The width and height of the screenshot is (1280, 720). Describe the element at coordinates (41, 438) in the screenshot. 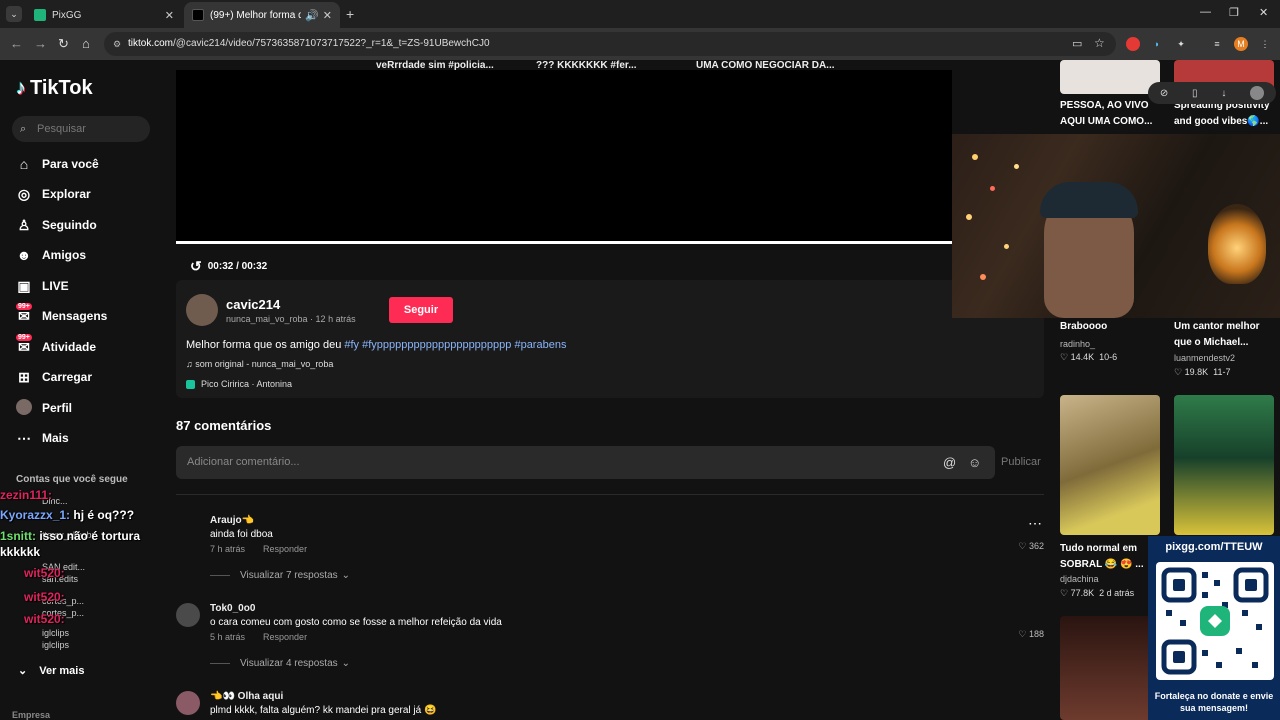

I see `nav-mais: ⋯ Mais` at that location.